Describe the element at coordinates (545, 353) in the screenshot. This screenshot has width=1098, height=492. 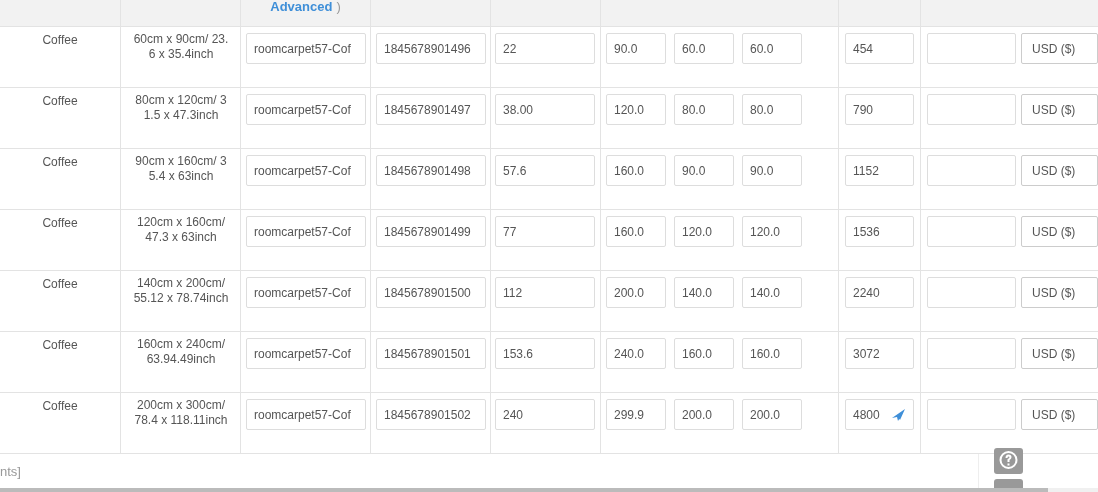
I see `price-field: 153.6` at that location.